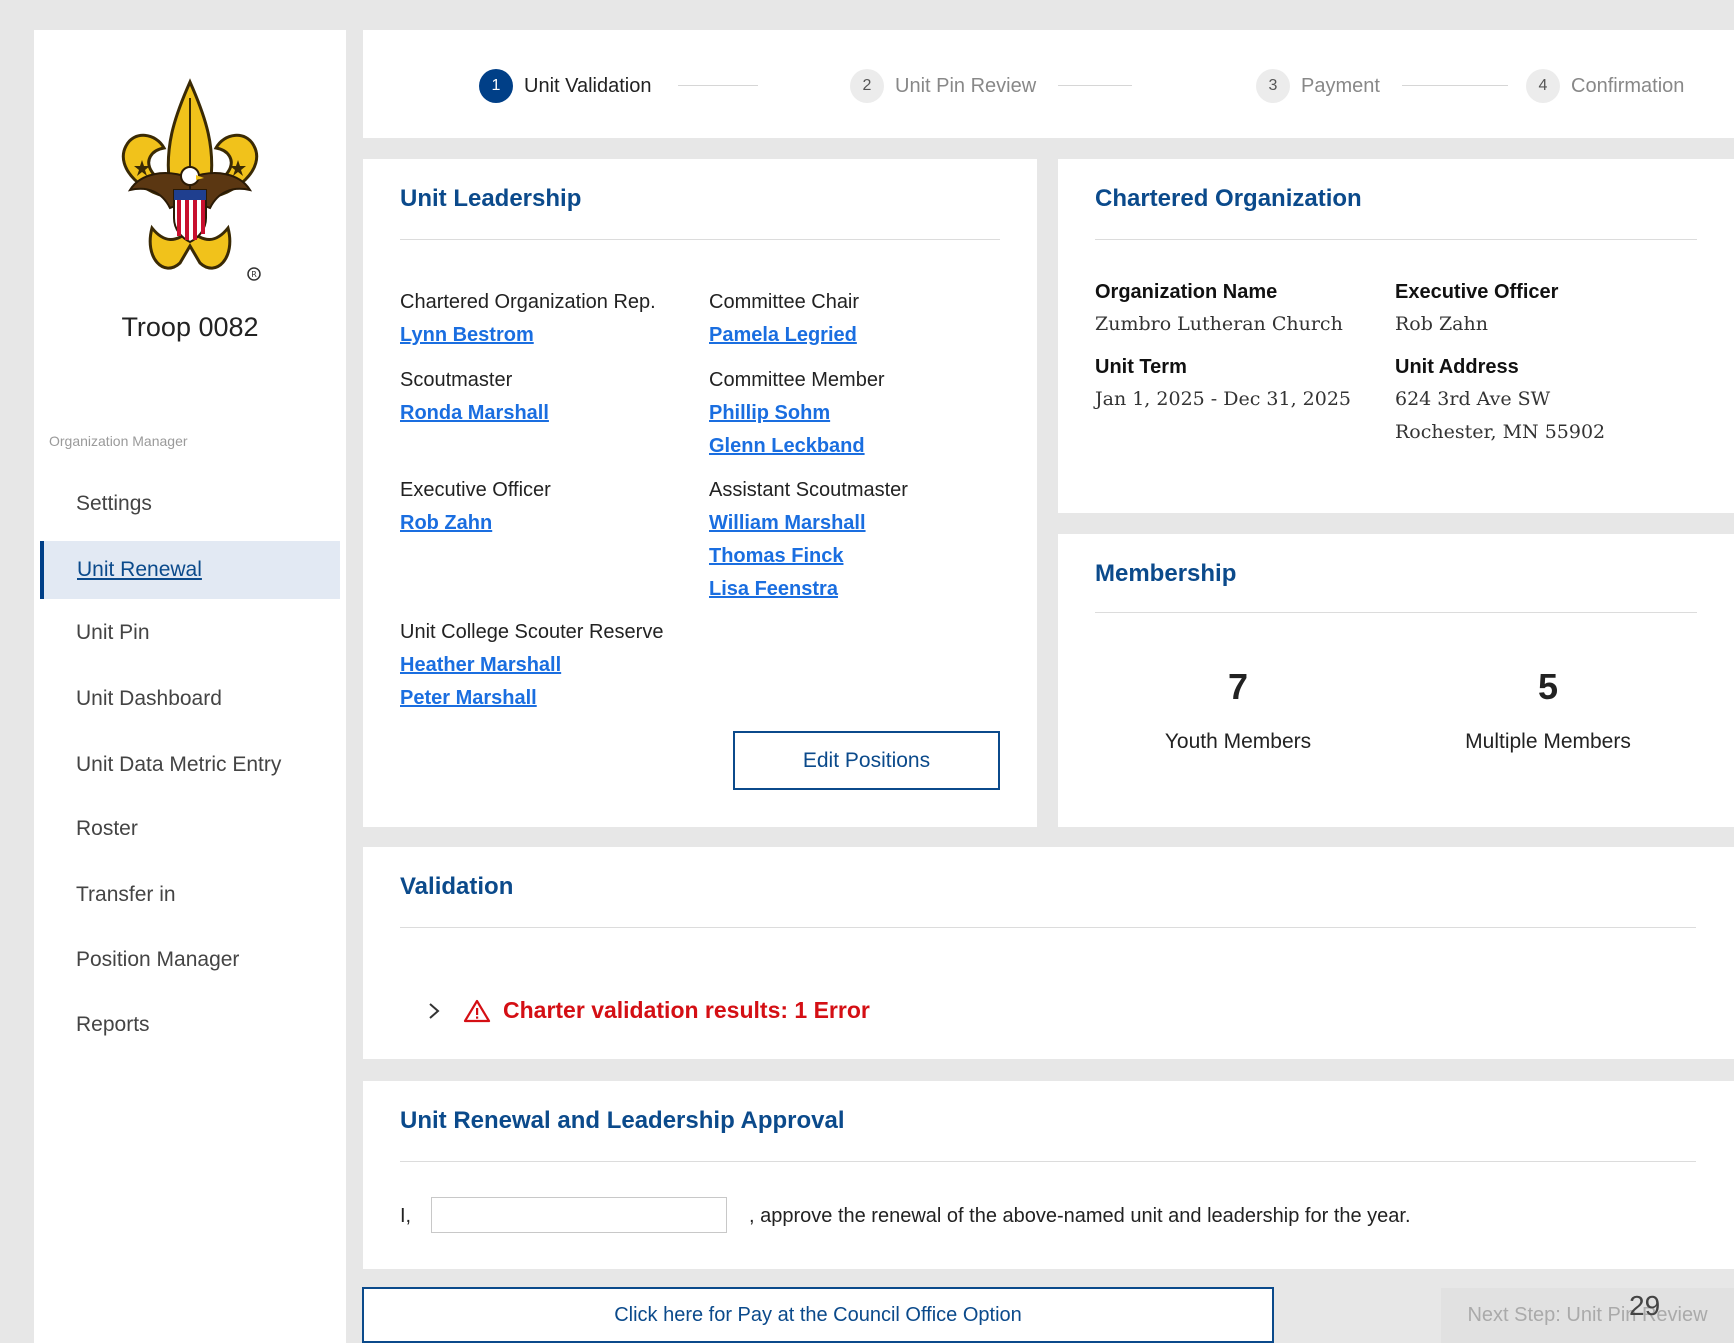 The image size is (1734, 1343). Describe the element at coordinates (532, 632) in the screenshot. I see `position-label: Unit College Scouter Reserve` at that location.